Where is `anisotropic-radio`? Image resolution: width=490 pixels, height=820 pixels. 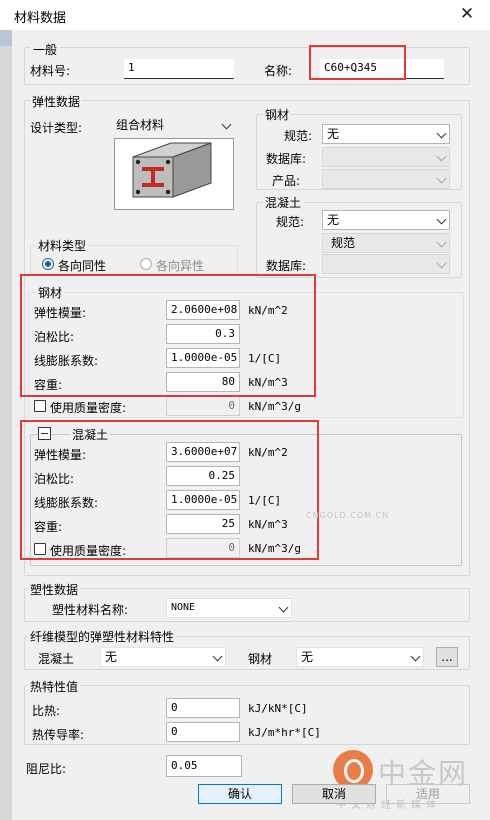
anisotropic-radio is located at coordinates (146, 264).